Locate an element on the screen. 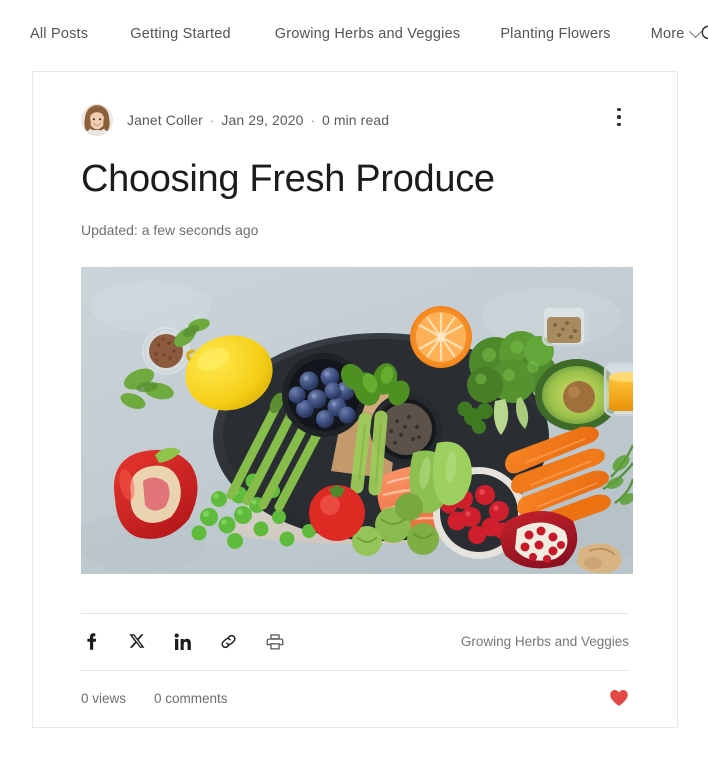 This screenshot has height=760, width=708. comments-count: 0 comments is located at coordinates (191, 698).